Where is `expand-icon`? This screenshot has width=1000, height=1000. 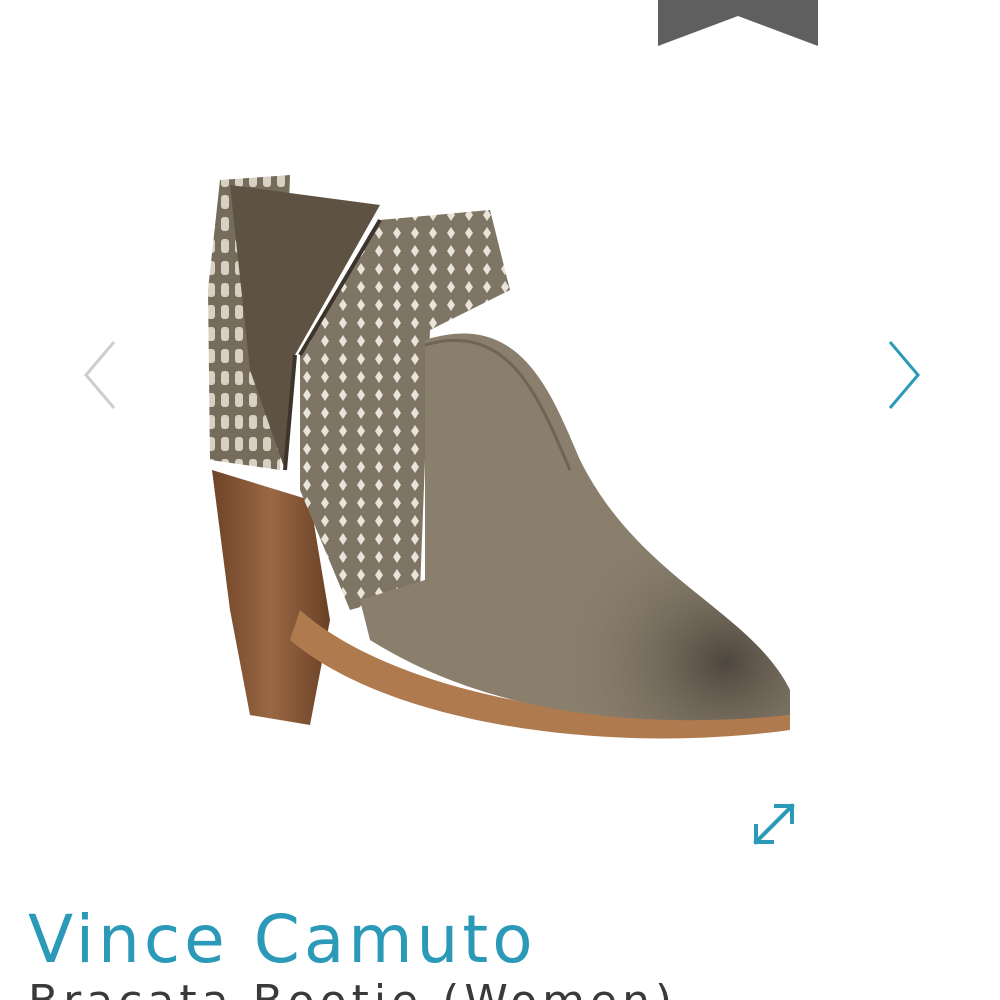 expand-icon is located at coordinates (774, 824).